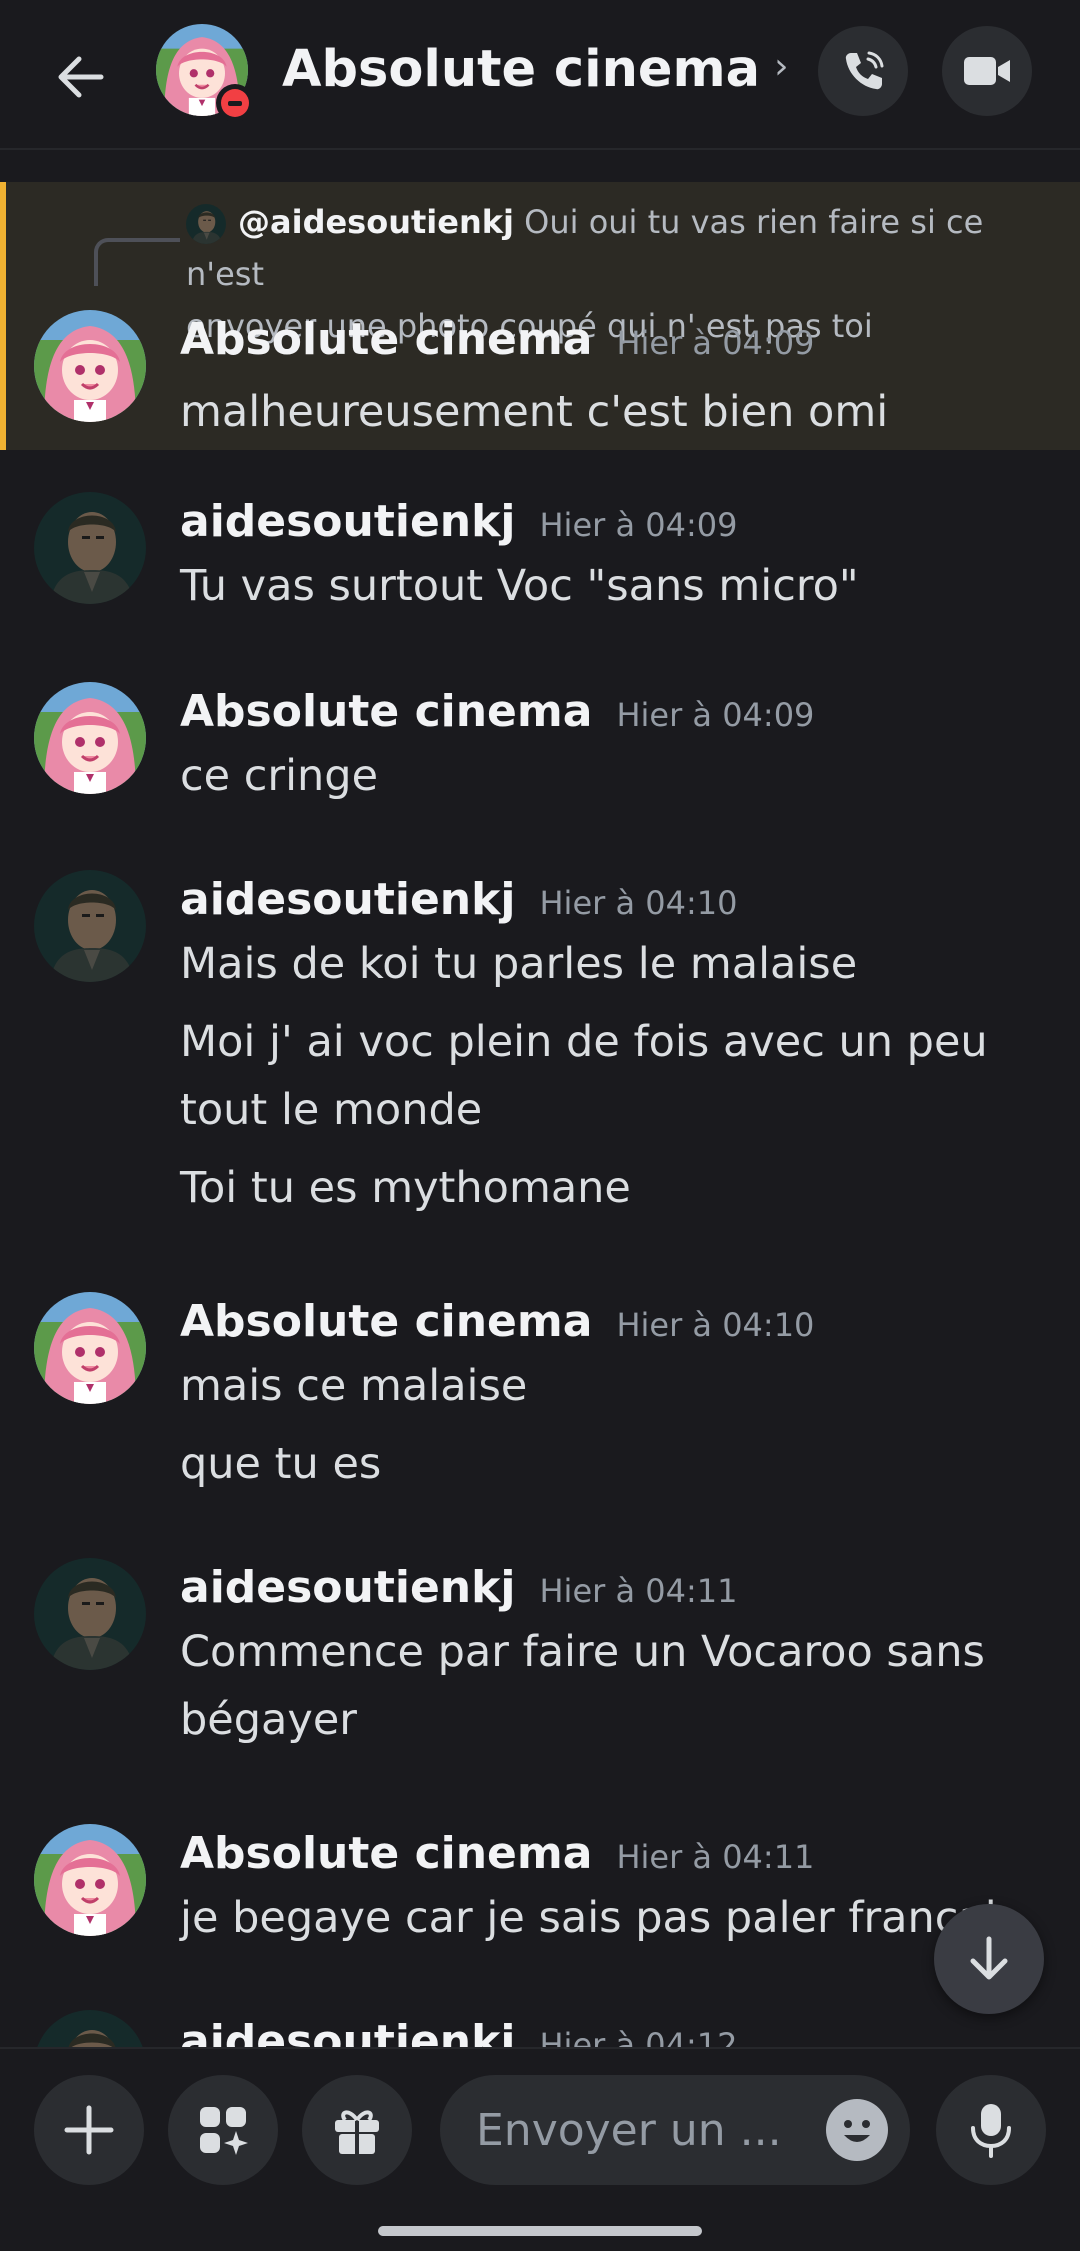 The width and height of the screenshot is (1080, 2251). I want to click on message-header: aidesoutienkj Hier à 04:12, so click(458, 2031).